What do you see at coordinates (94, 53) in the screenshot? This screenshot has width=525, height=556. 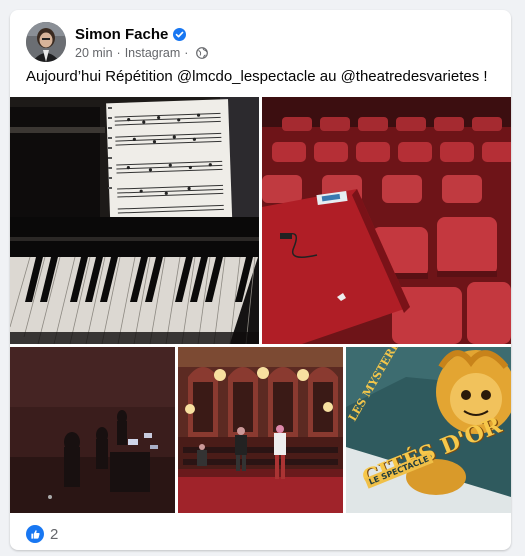 I see `post-time: 20 min` at bounding box center [94, 53].